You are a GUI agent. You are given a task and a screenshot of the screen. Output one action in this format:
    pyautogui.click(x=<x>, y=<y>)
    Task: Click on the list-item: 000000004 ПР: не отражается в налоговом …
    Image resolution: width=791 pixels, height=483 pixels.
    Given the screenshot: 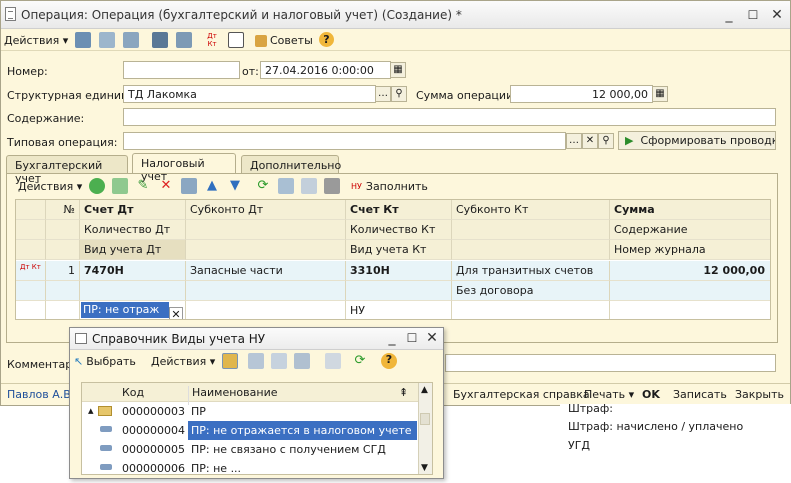 What is the action you would take?
    pyautogui.click(x=250, y=430)
    